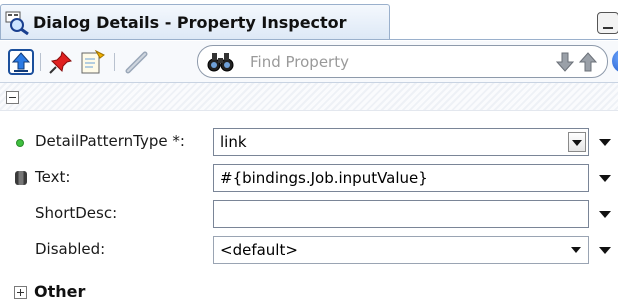 The width and height of the screenshot is (618, 305). What do you see at coordinates (60, 291) in the screenshot?
I see `group-label: Other` at bounding box center [60, 291].